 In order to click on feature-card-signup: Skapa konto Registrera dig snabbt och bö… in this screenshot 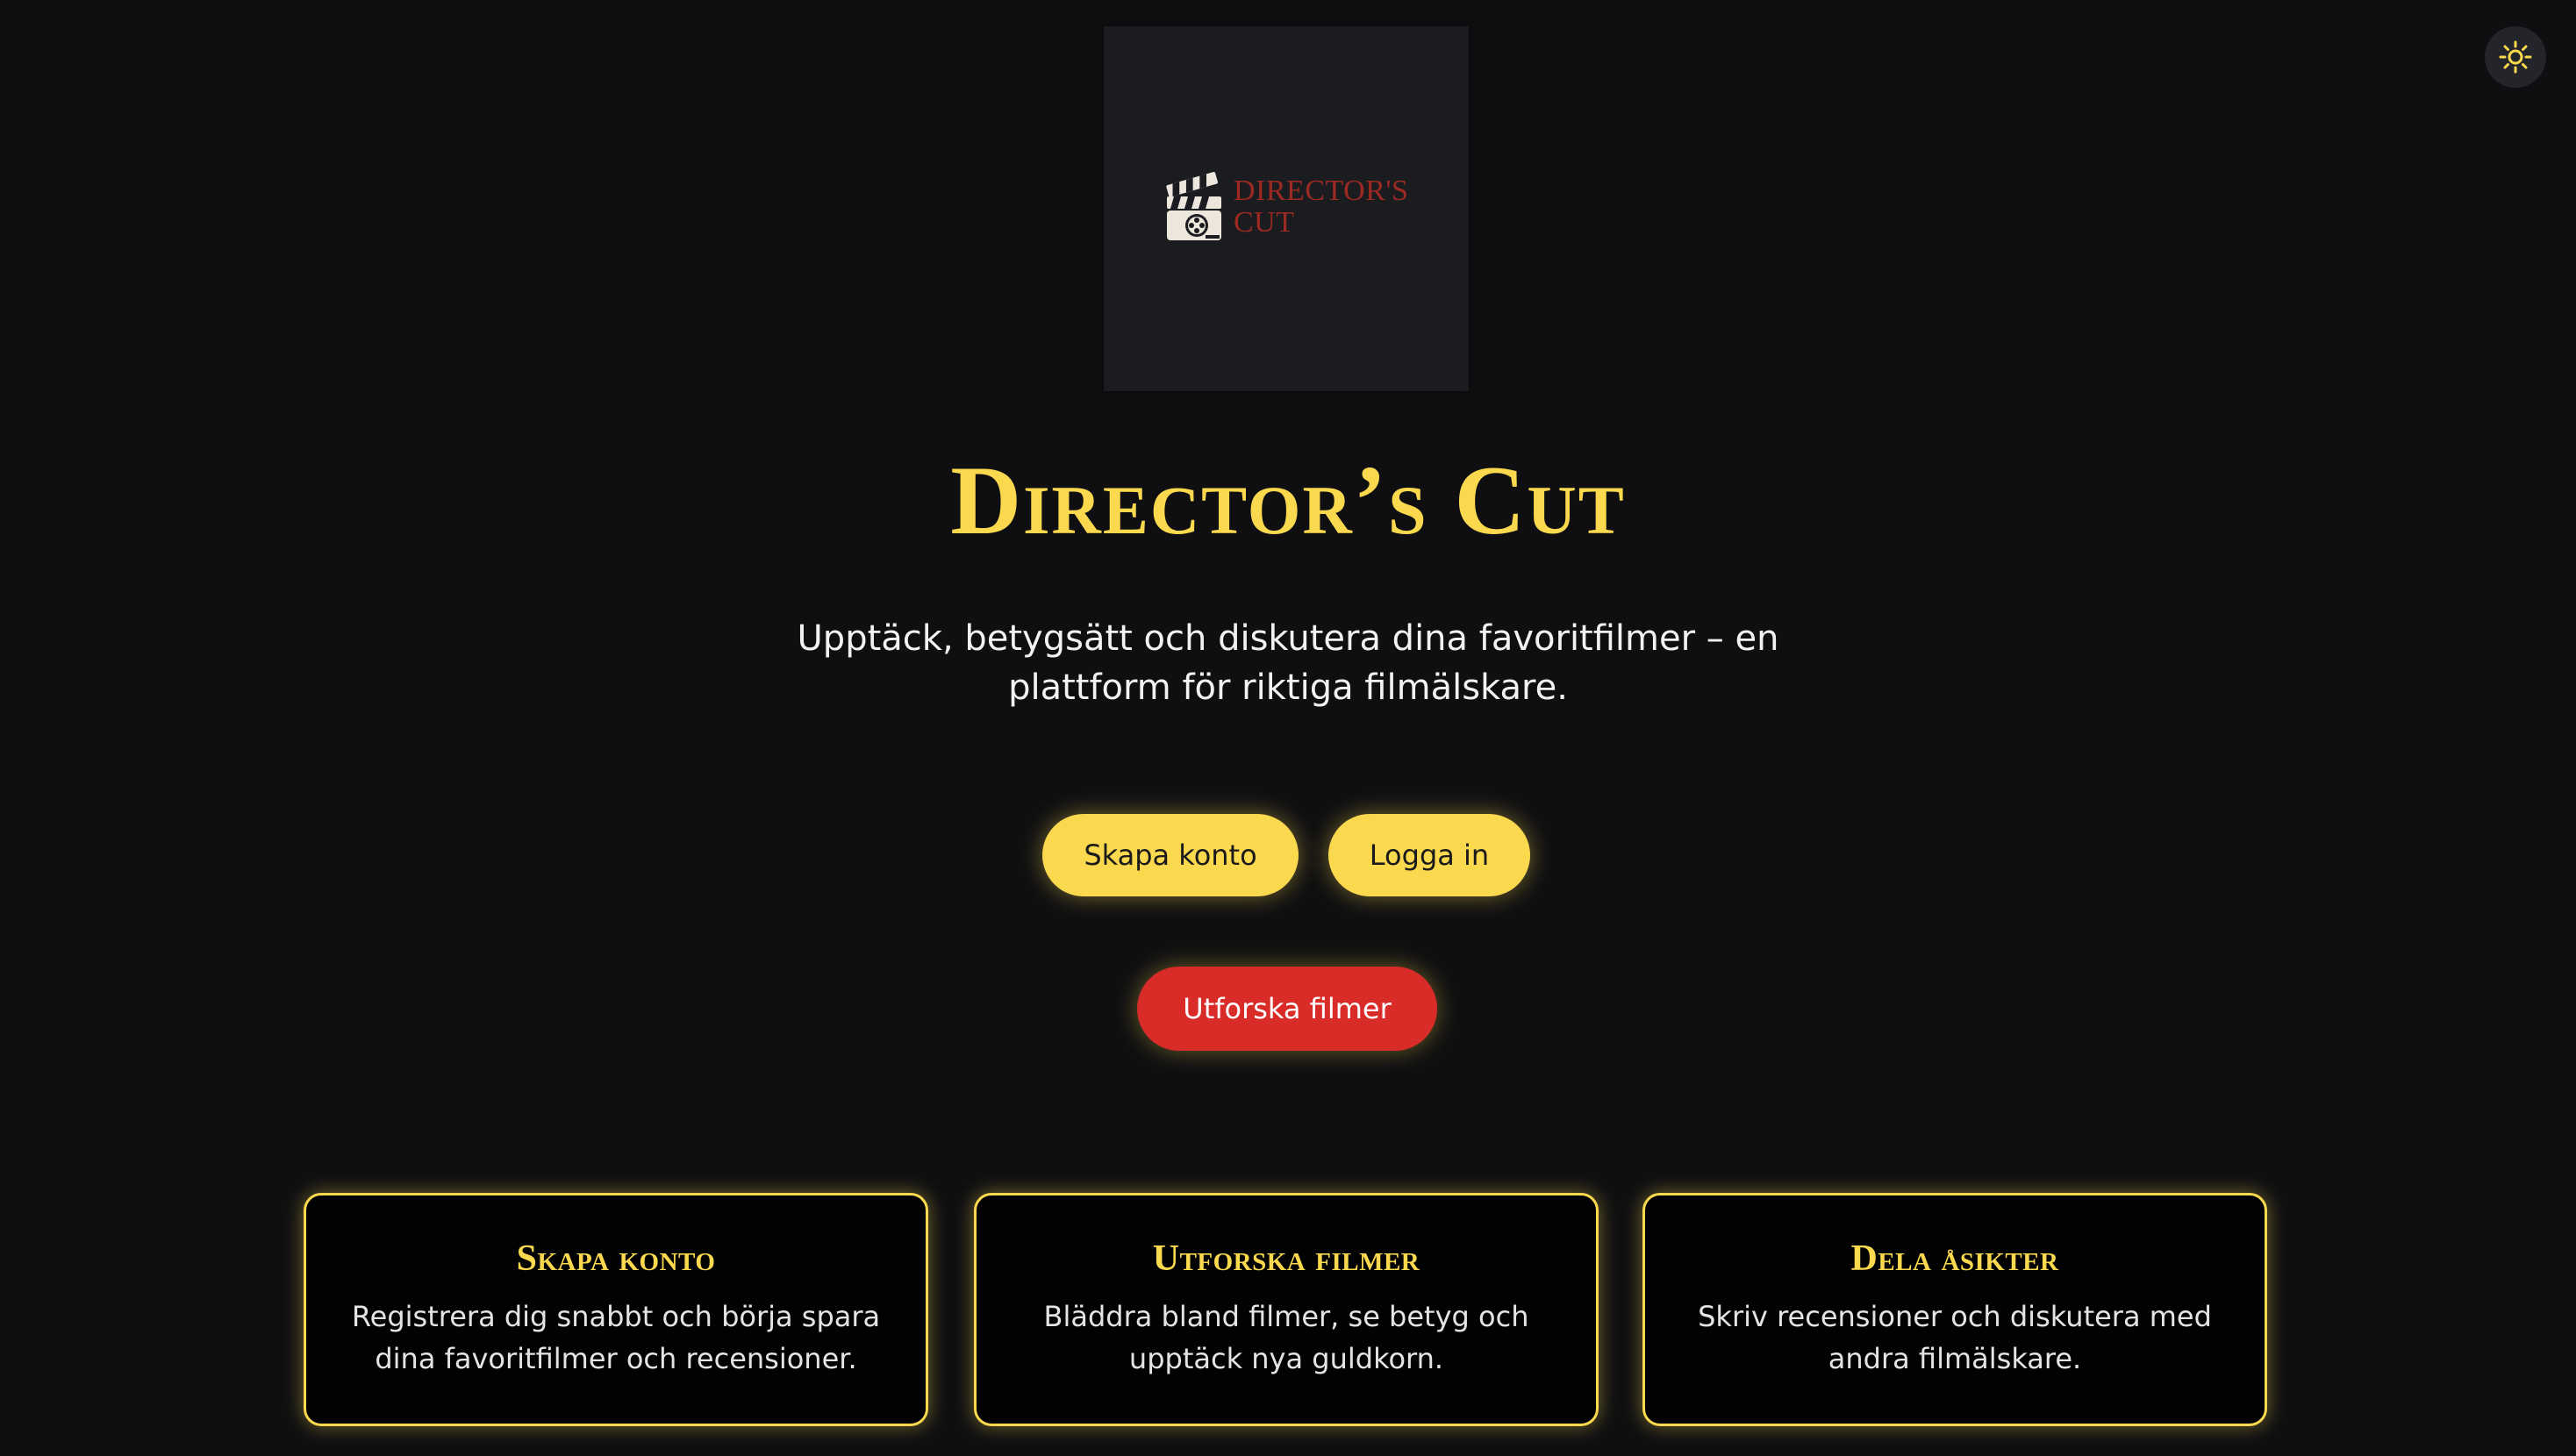, I will do `click(616, 1309)`.